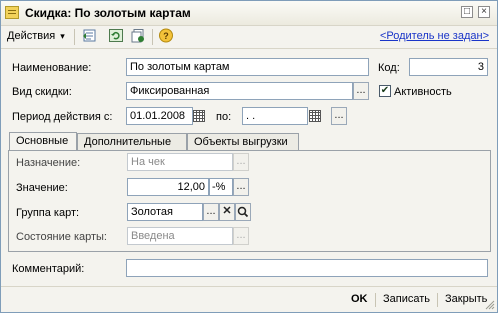 The height and width of the screenshot is (313, 498). Describe the element at coordinates (48, 213) in the screenshot. I see `card-group-label: Группа карт:` at that location.